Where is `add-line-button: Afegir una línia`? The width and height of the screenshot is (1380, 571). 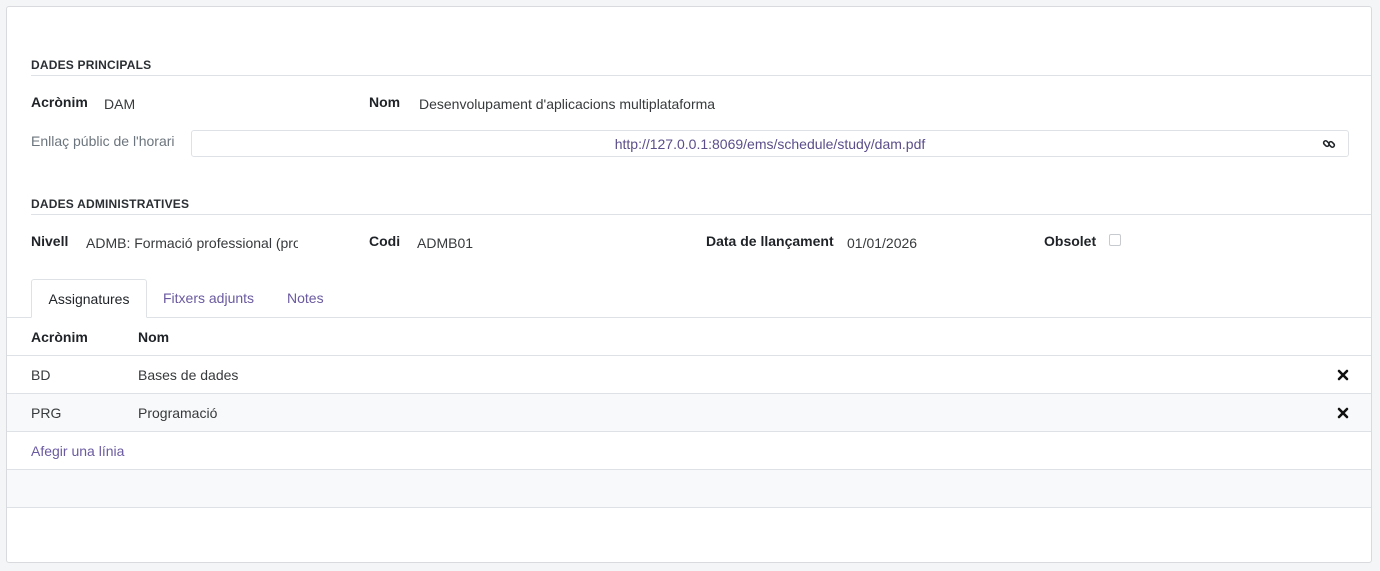
add-line-button: Afegir una línia is located at coordinates (77, 451).